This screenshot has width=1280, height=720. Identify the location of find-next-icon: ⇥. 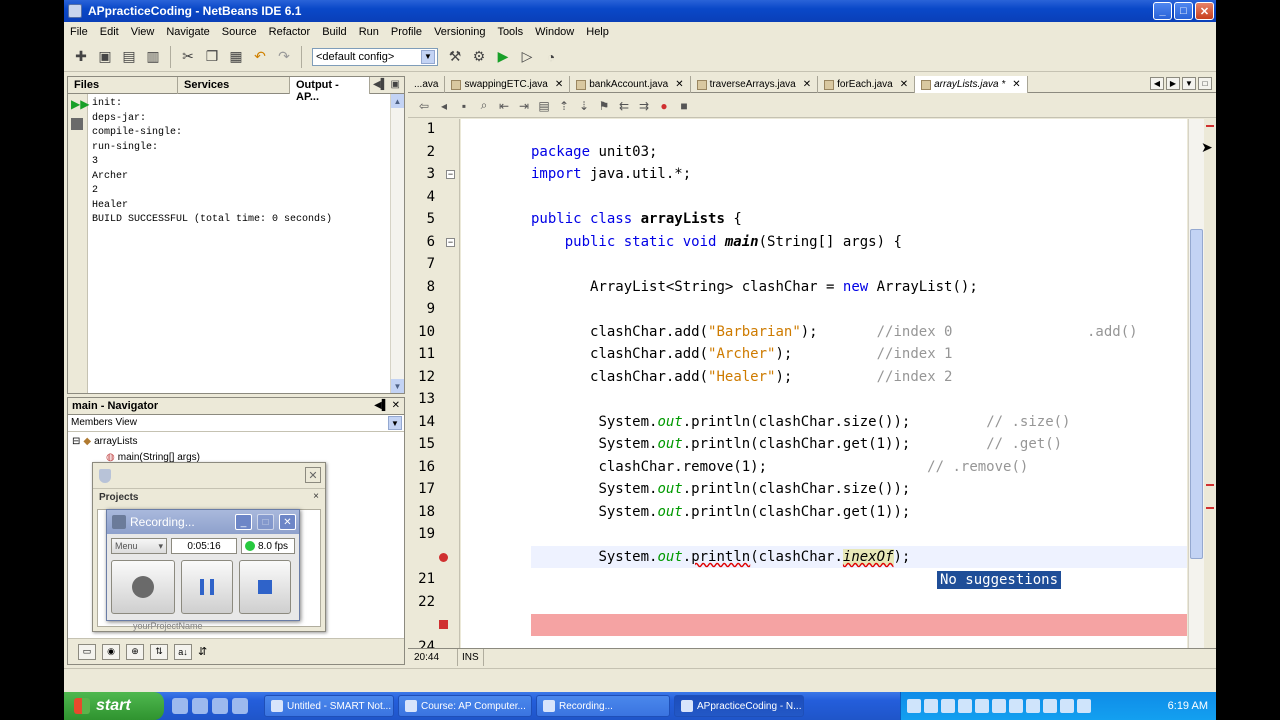
(524, 106).